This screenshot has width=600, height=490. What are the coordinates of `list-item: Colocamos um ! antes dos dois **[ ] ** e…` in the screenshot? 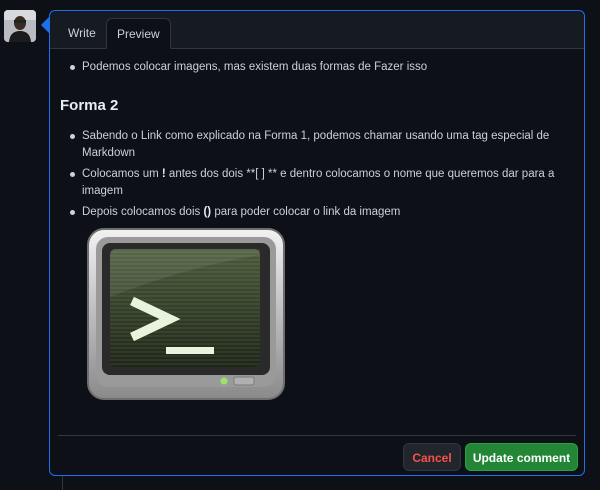 It's located at (320, 183).